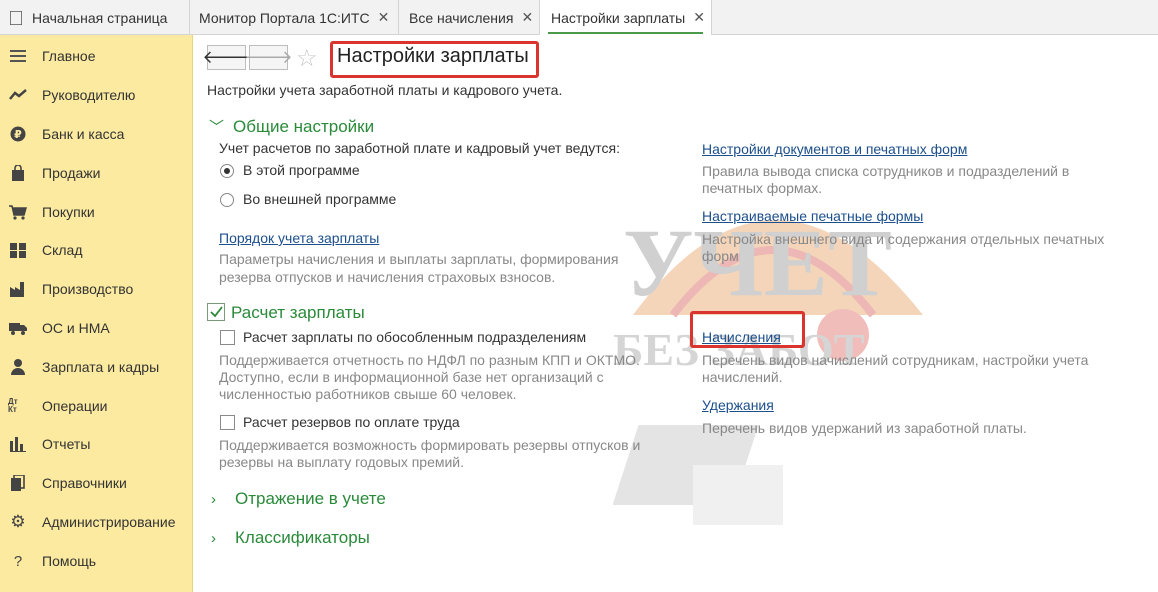 The image size is (1158, 592). I want to click on home-icon, so click(16, 17).